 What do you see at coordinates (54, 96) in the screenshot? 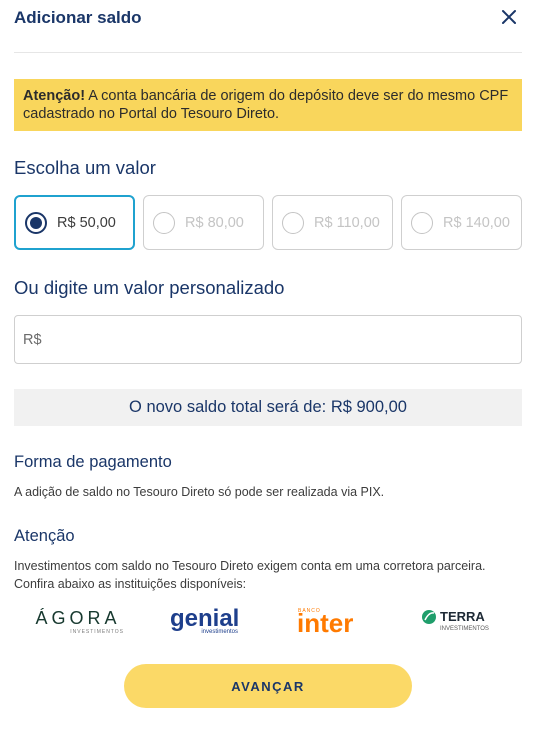
I see `warning-strong: Atenção!` at bounding box center [54, 96].